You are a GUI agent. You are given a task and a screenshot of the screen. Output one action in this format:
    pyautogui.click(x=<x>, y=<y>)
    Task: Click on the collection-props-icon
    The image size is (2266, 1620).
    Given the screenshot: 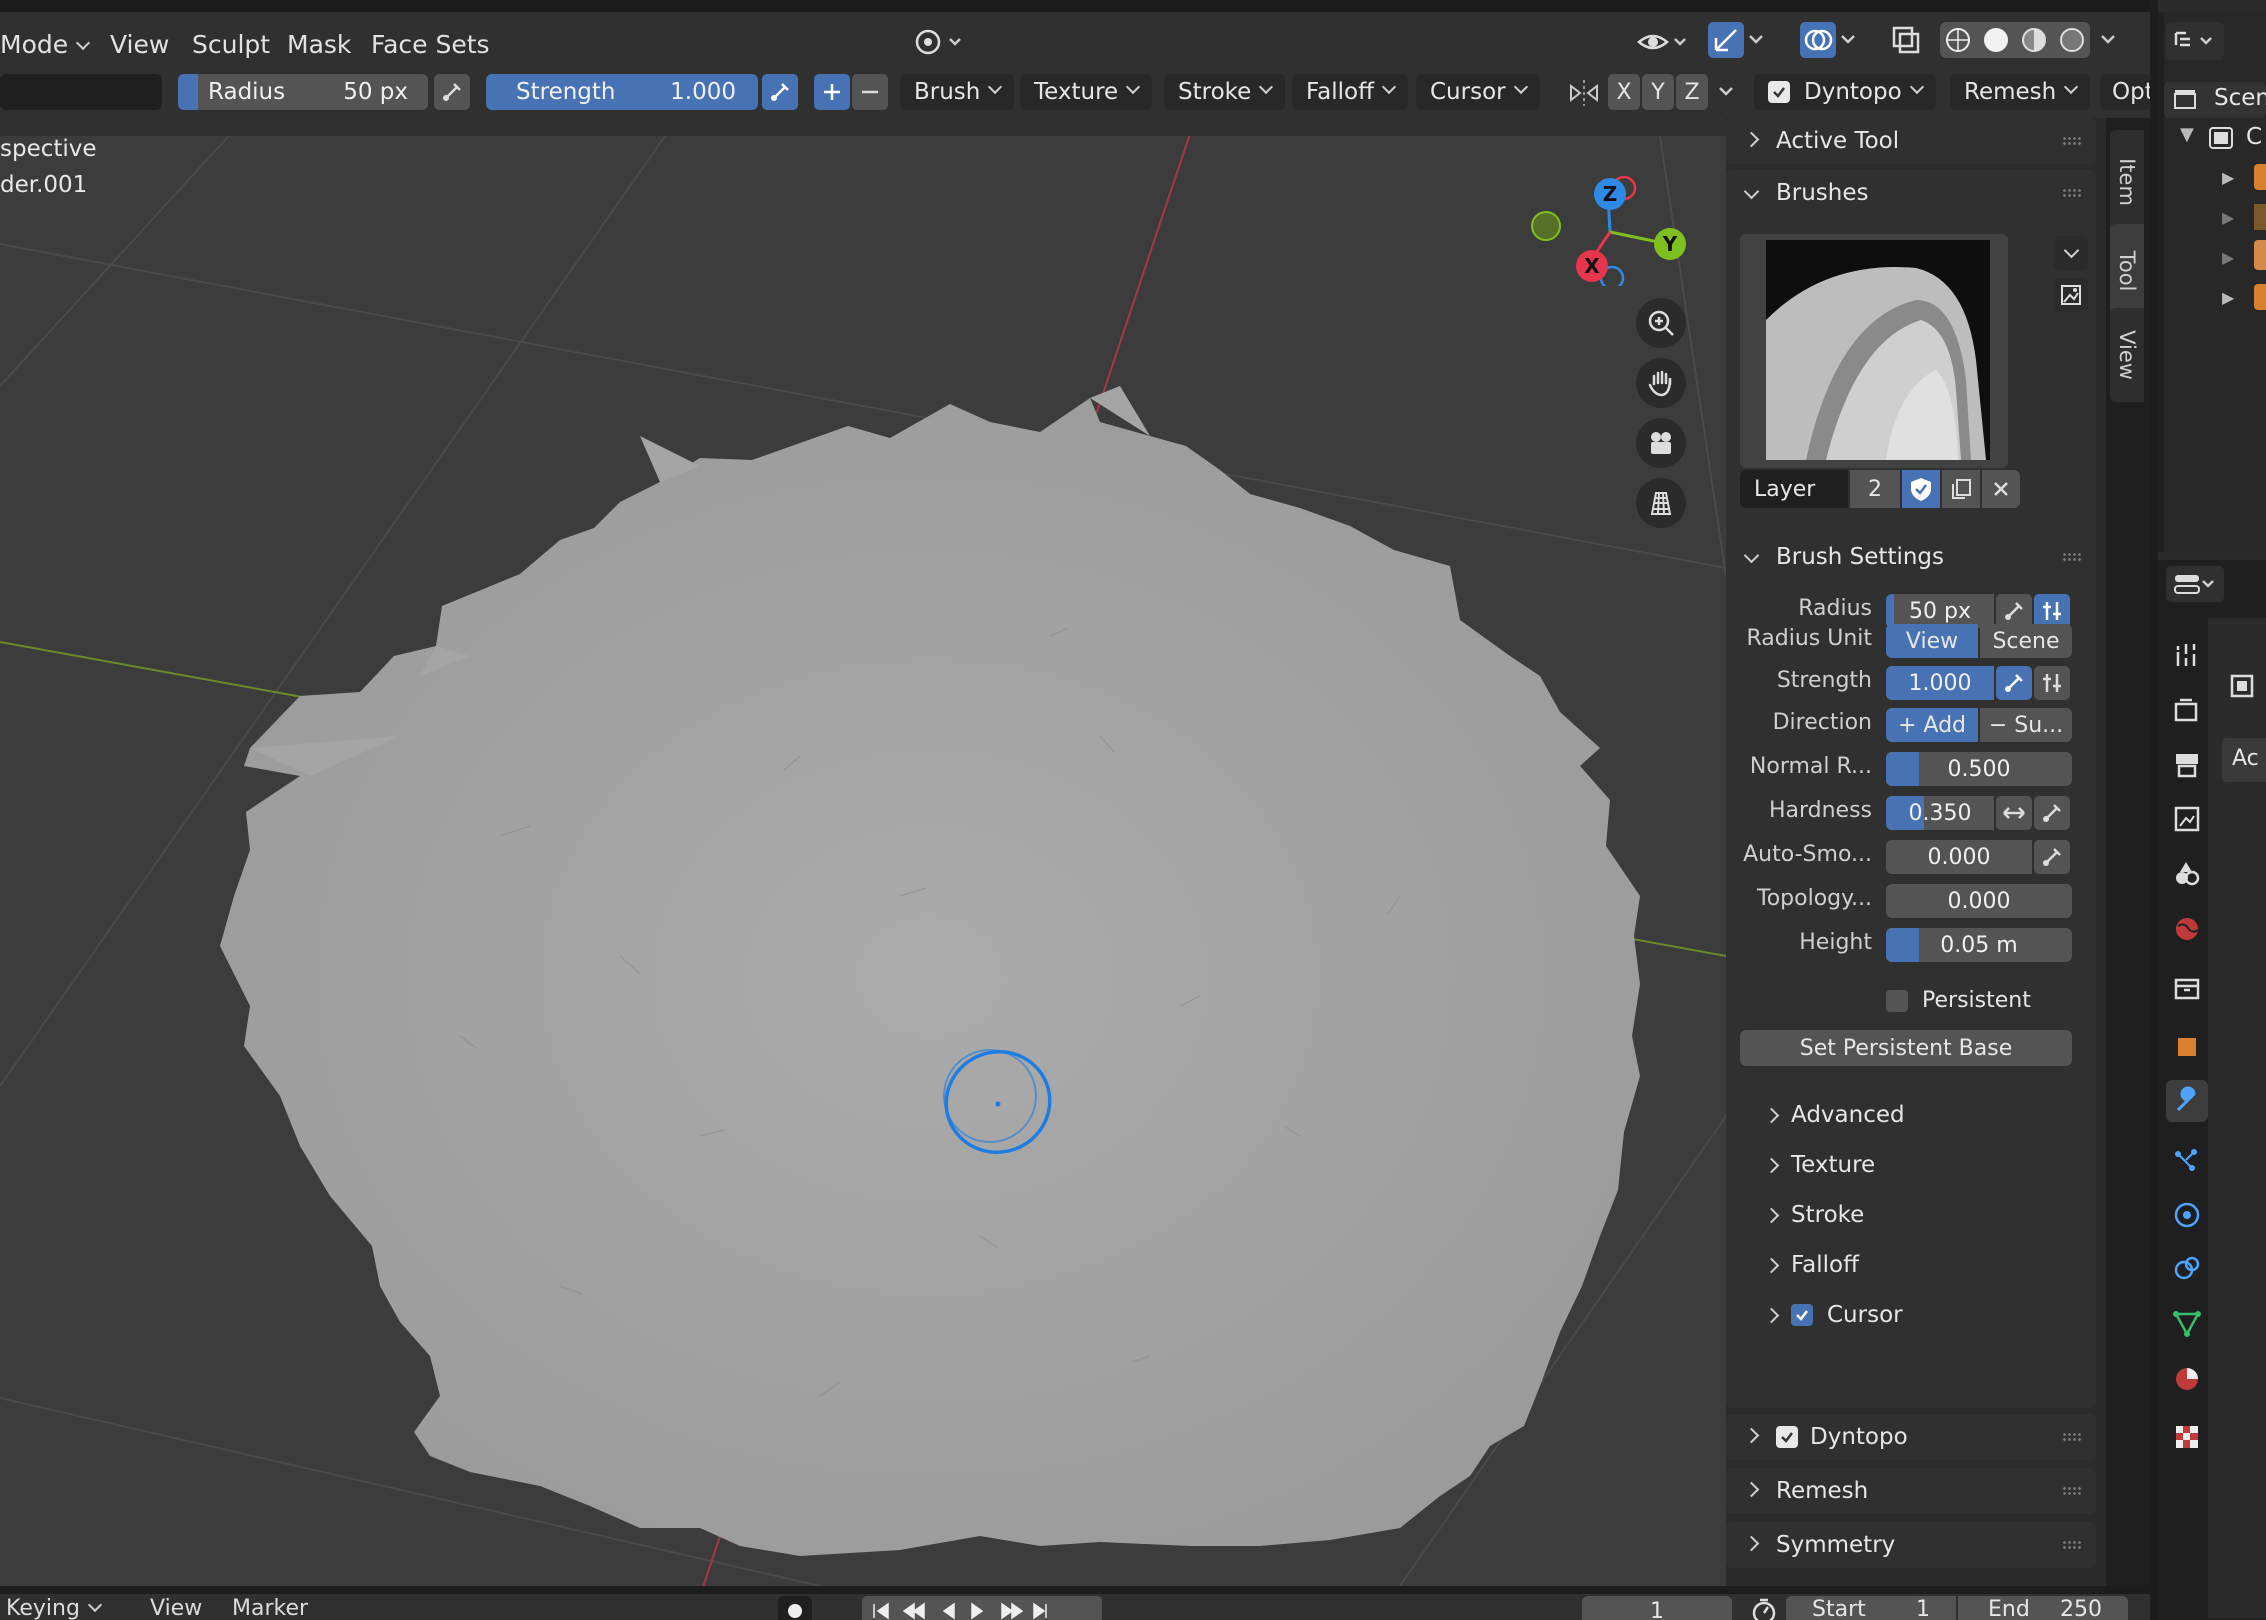 What is the action you would take?
    pyautogui.click(x=2187, y=991)
    